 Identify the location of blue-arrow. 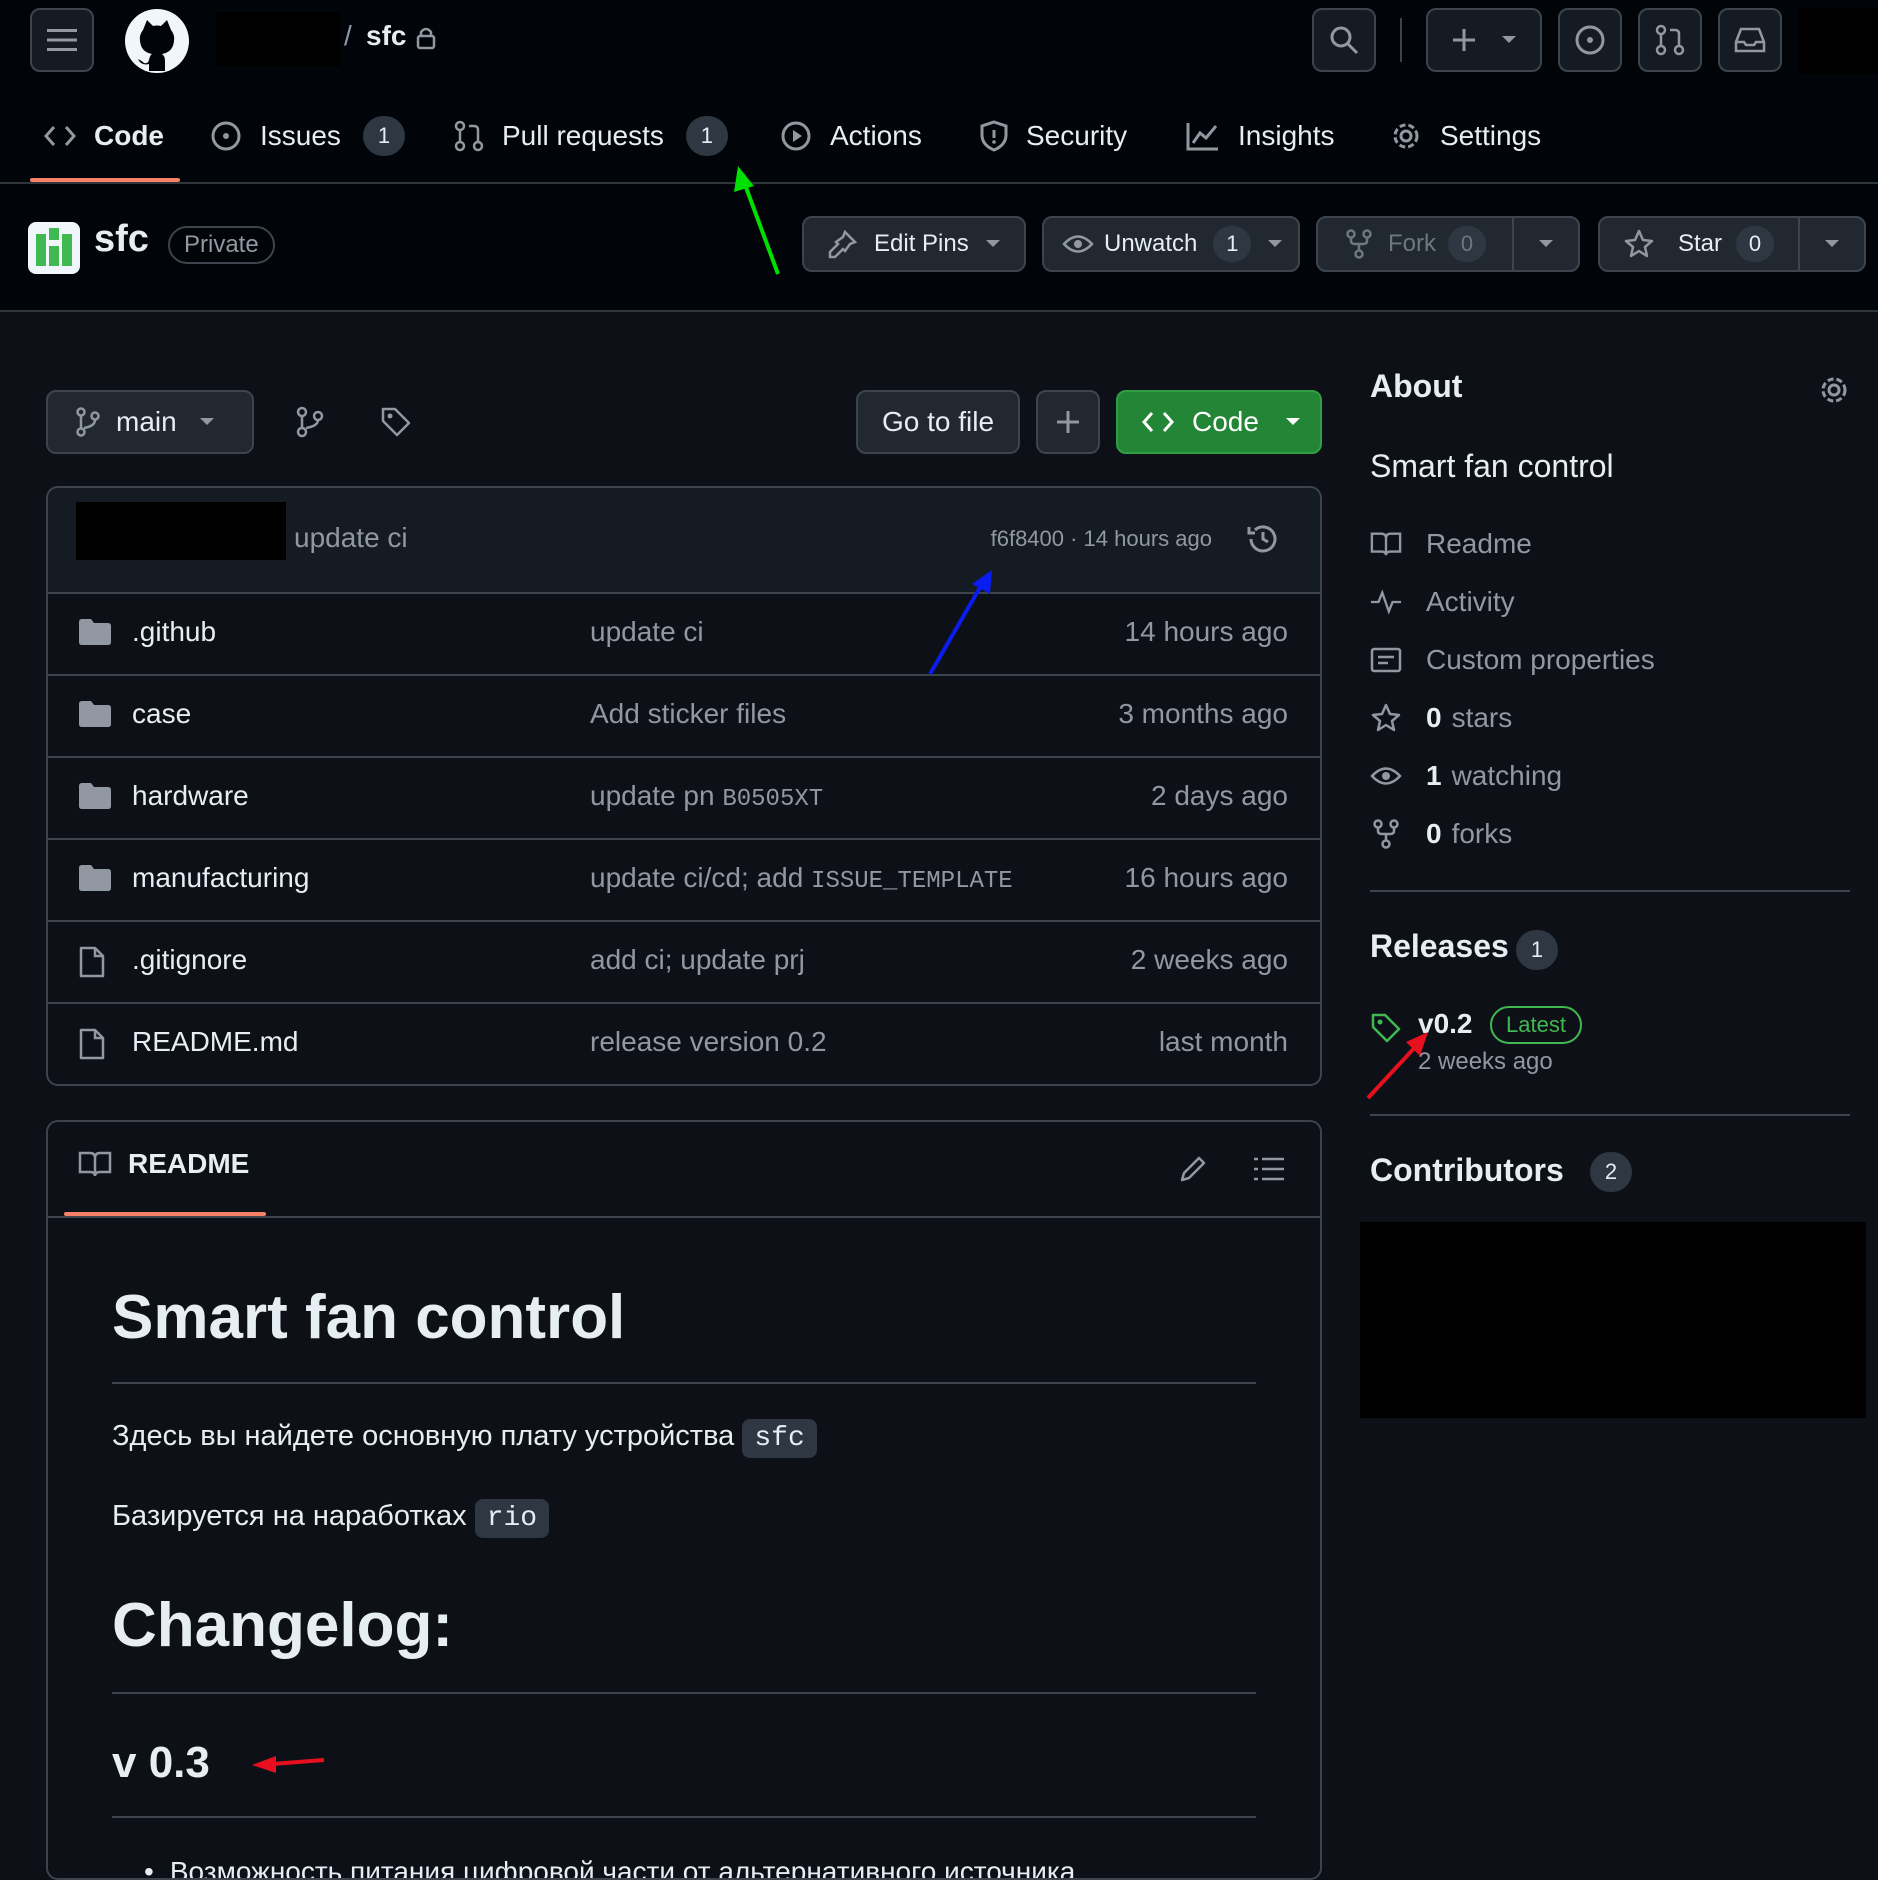
(960, 623).